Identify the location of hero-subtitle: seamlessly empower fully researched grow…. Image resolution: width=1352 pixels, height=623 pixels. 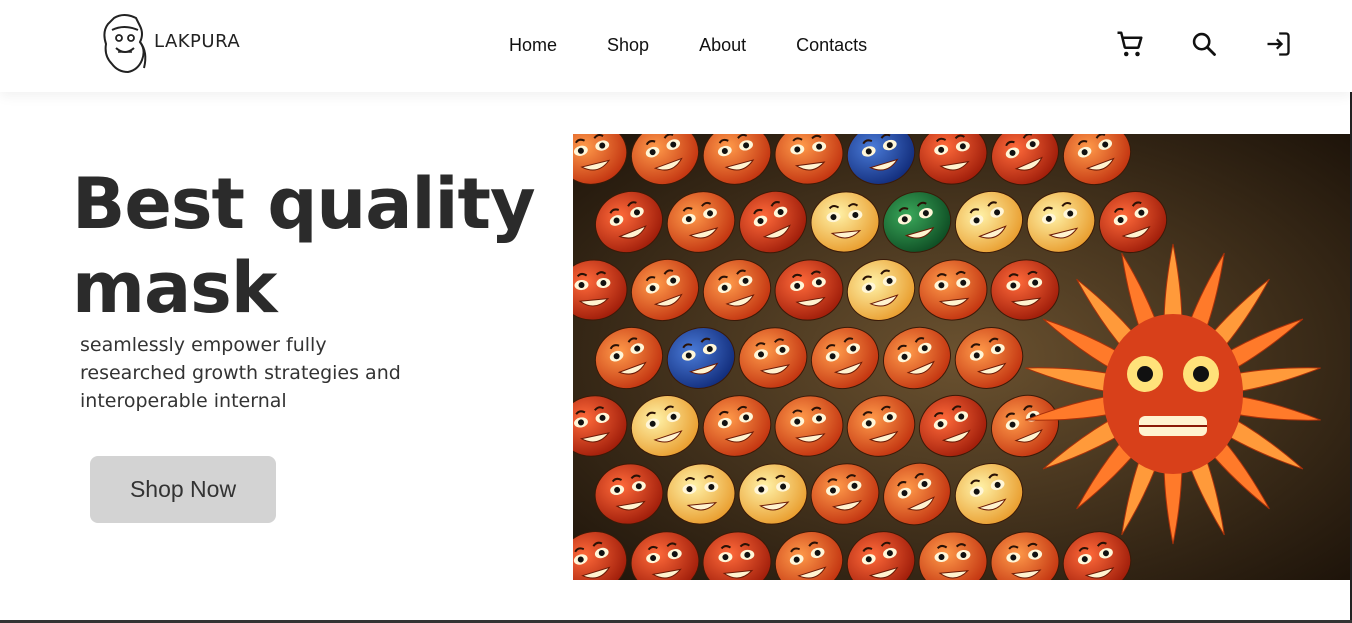
(240, 373).